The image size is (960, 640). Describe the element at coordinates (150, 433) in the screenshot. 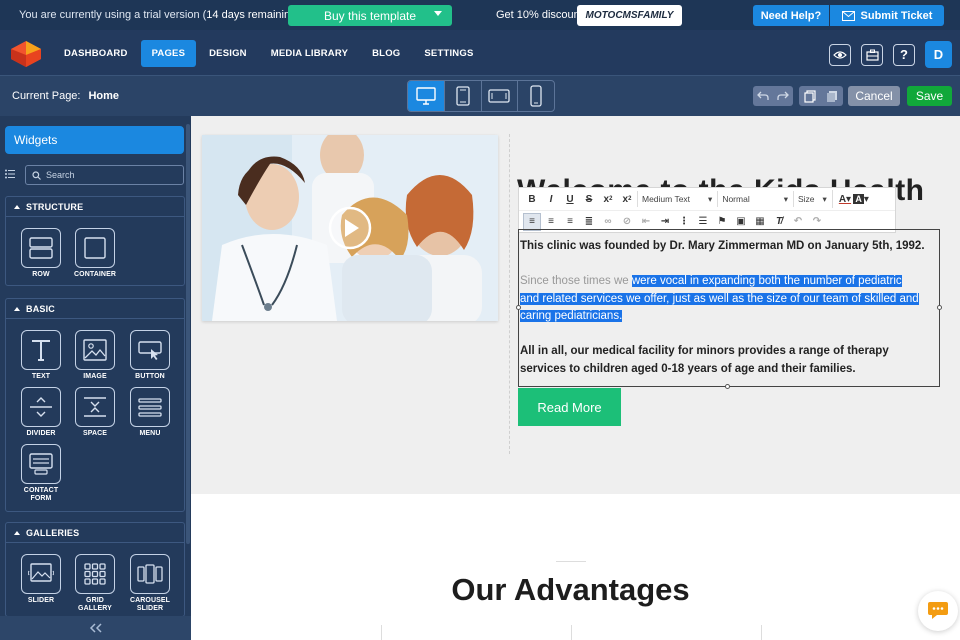

I see `widget-label: MENU` at that location.